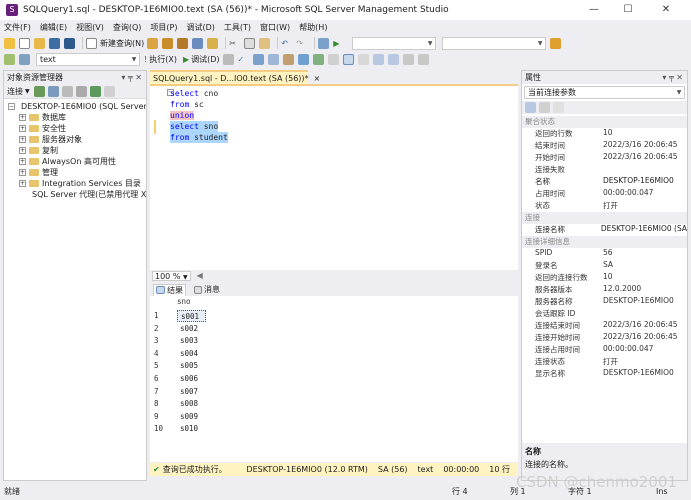 This screenshot has height=500, width=691. I want to click on tree-node-alwayson: + AlwaysOn 高可用性, so click(75, 161).